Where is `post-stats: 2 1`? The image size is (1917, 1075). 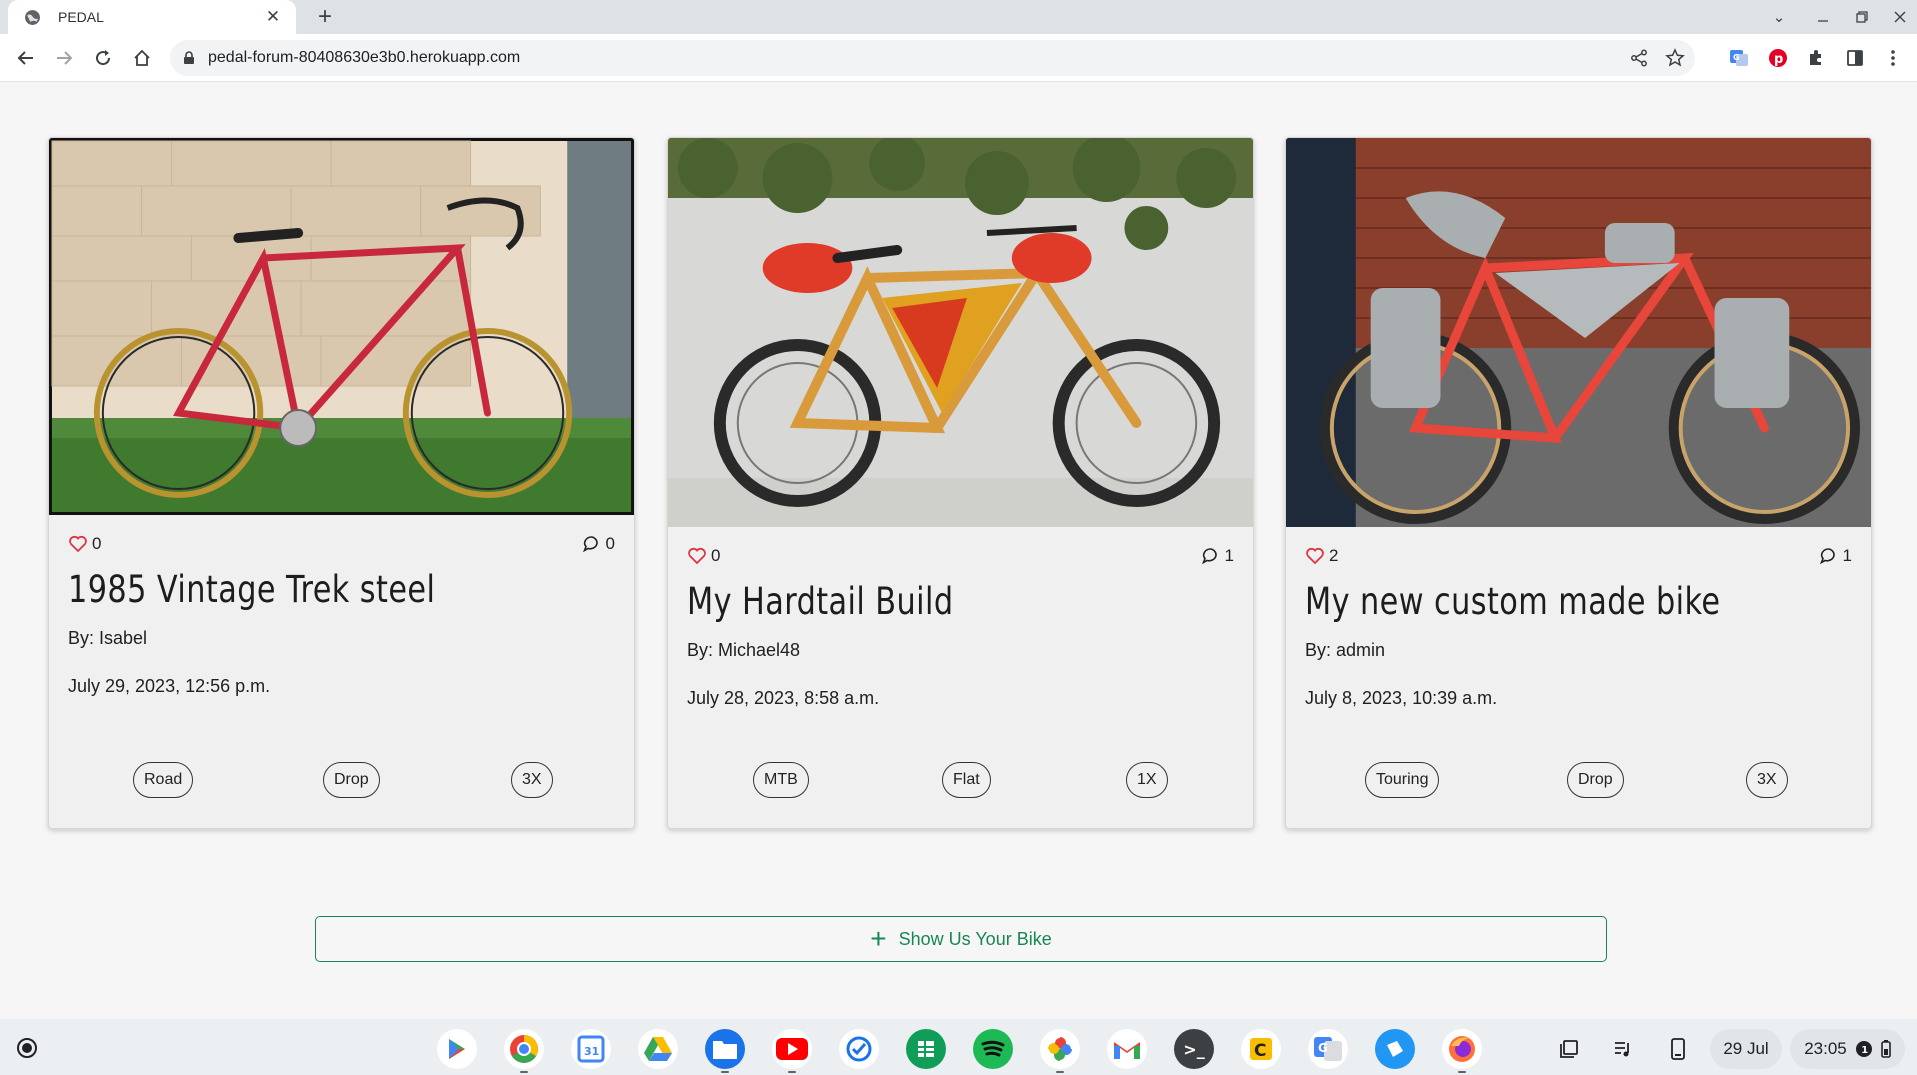
post-stats: 2 1 is located at coordinates (1578, 556).